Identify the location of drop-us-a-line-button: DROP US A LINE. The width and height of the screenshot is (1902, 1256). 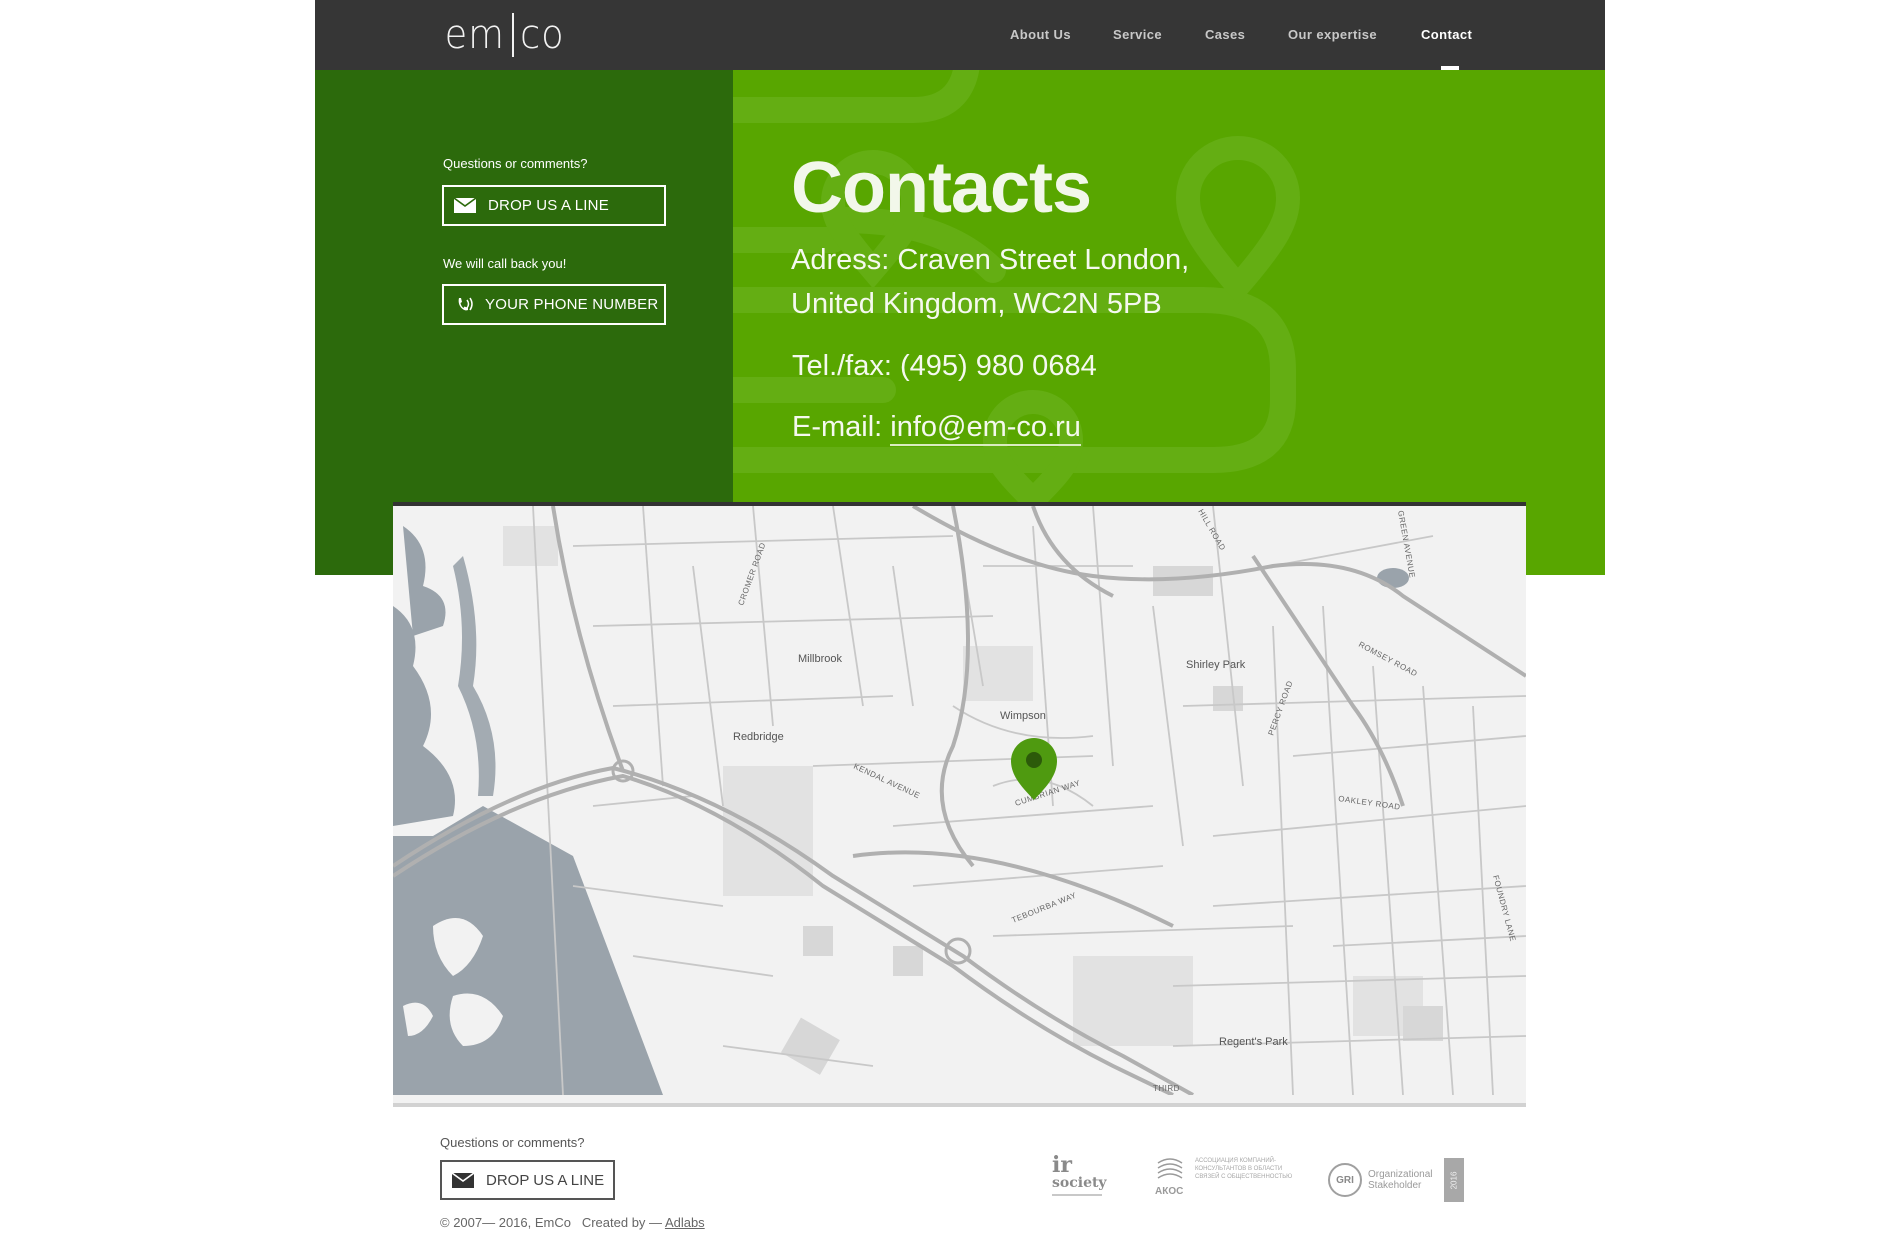
(554, 205).